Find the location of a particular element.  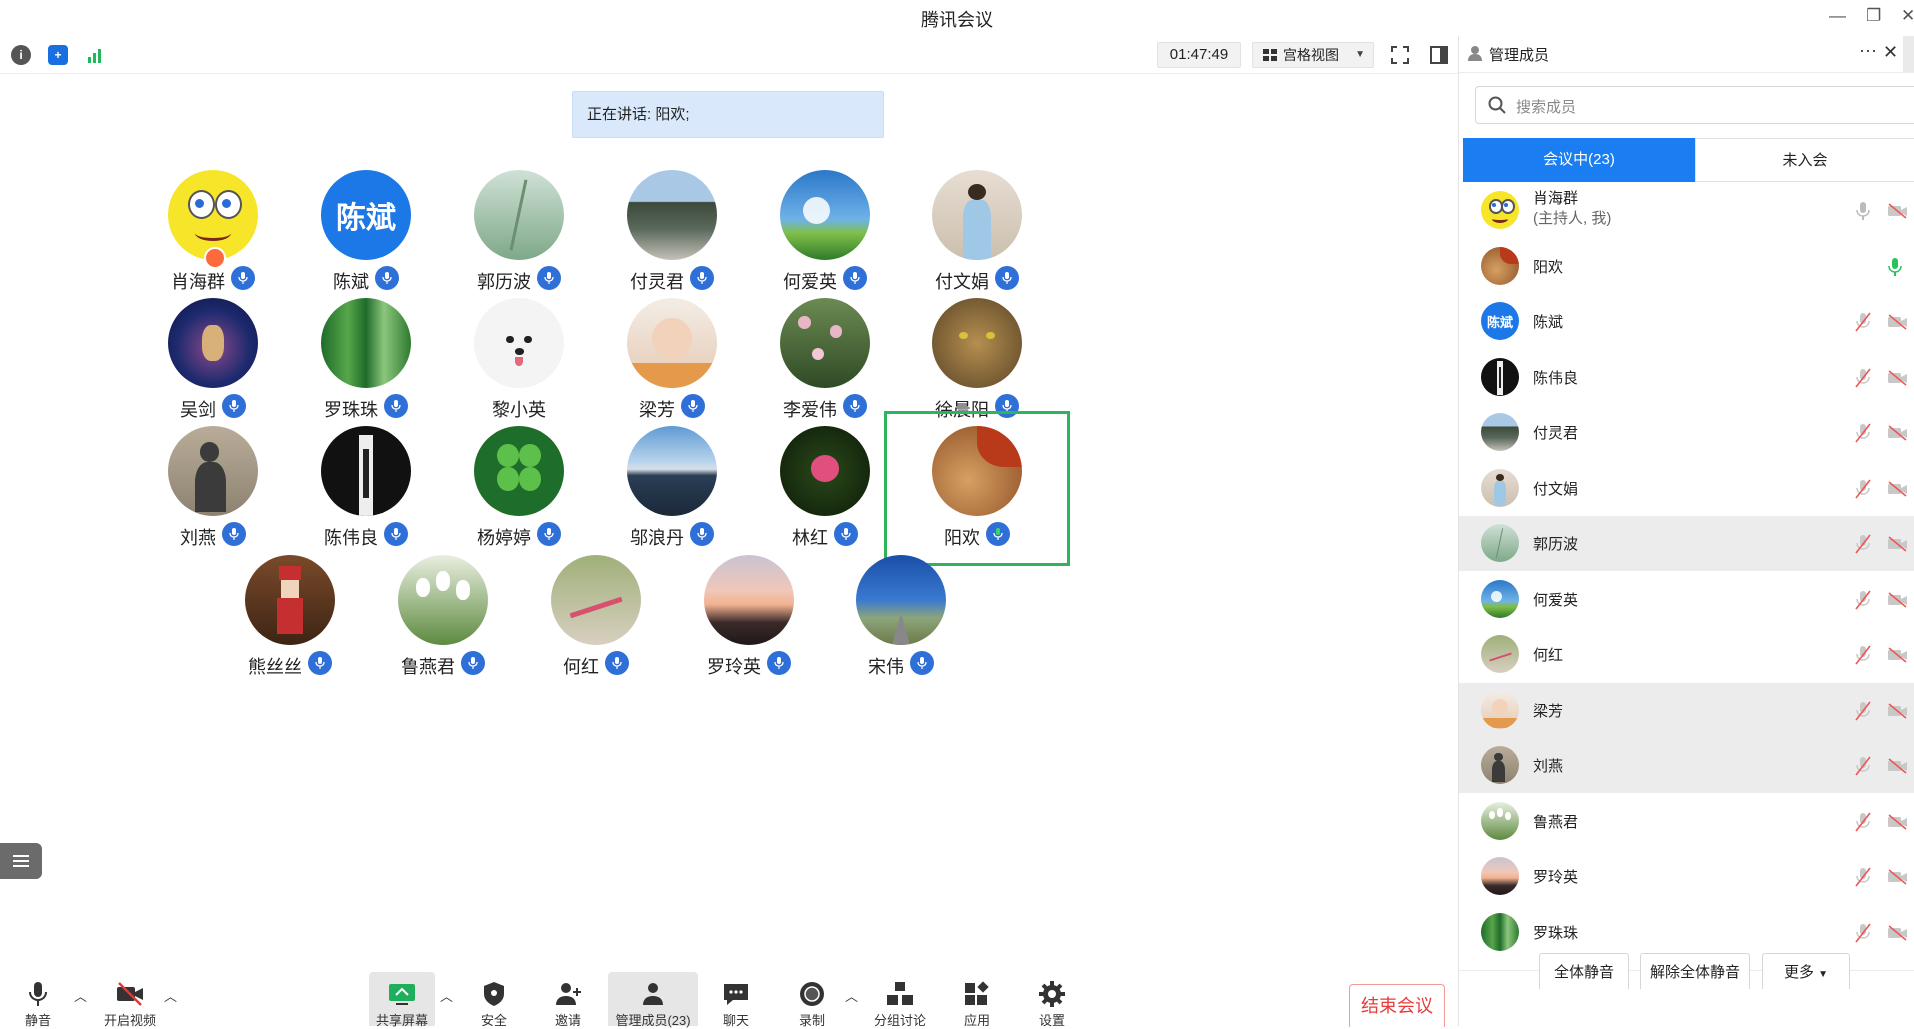

record-options-chevron-icon: ︿ is located at coordinates (851, 995).